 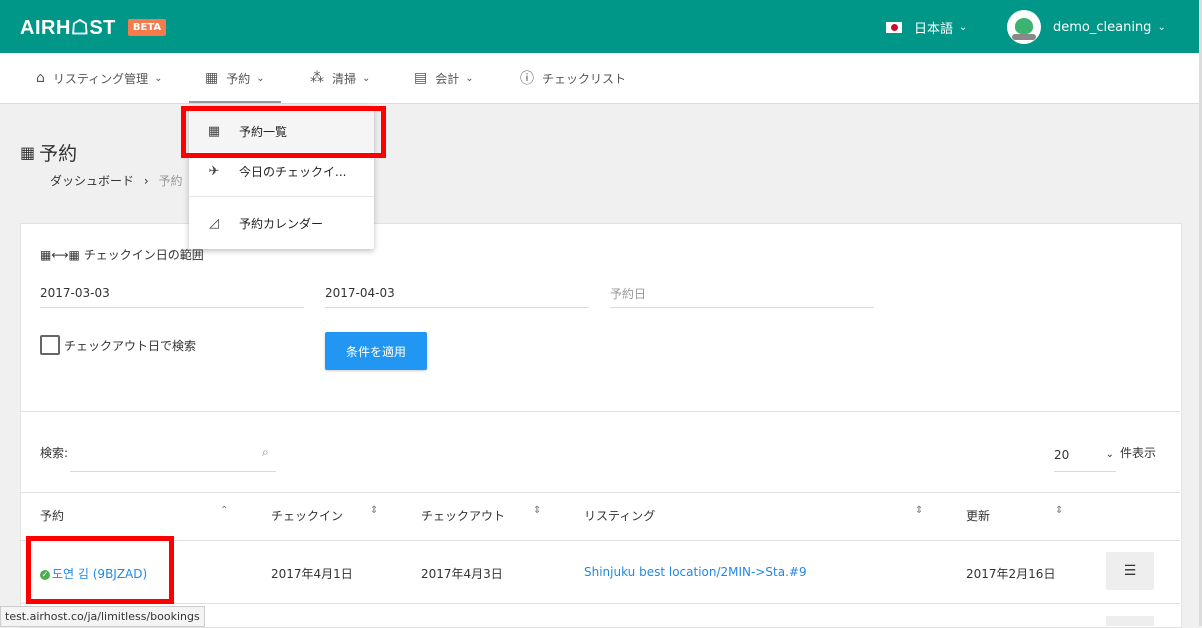 I want to click on row-divider, so click(x=600, y=603).